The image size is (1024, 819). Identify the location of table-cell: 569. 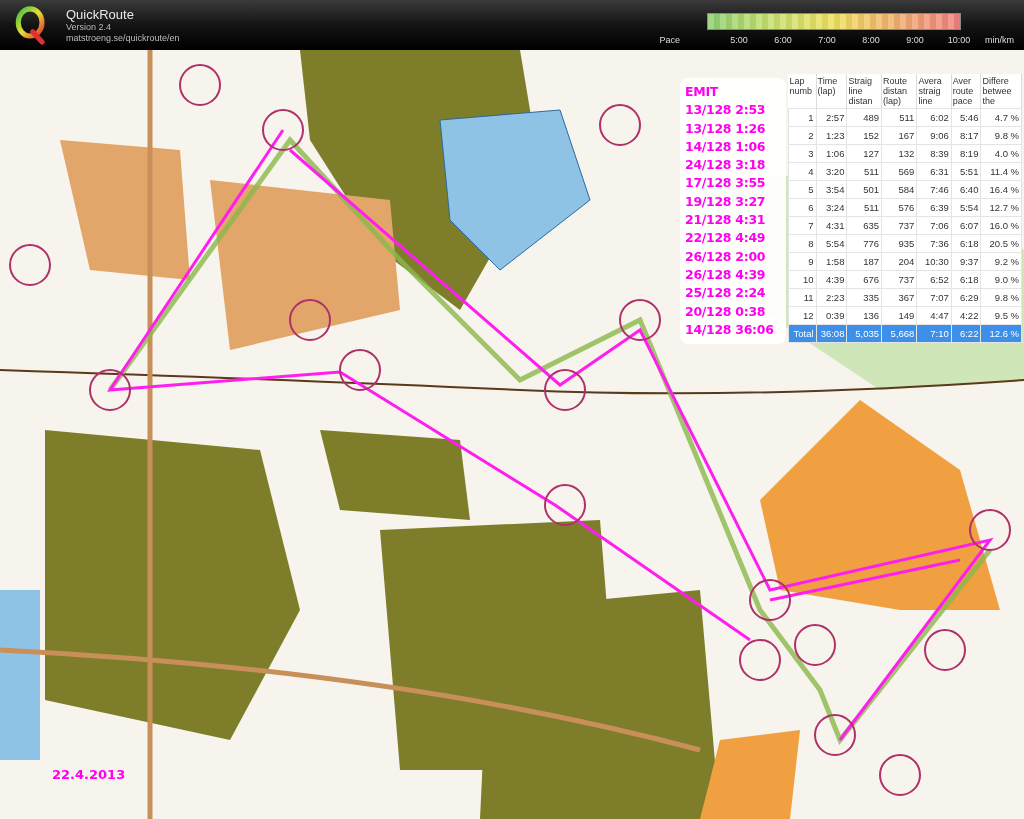
(899, 171).